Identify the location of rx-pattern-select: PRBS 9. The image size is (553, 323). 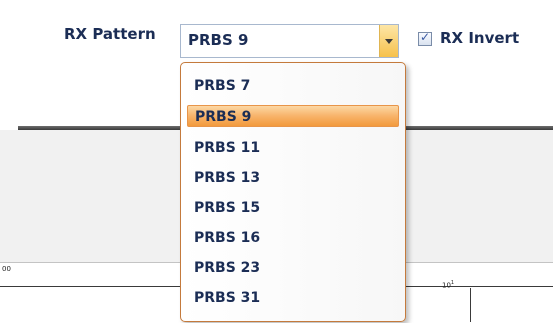
(289, 41).